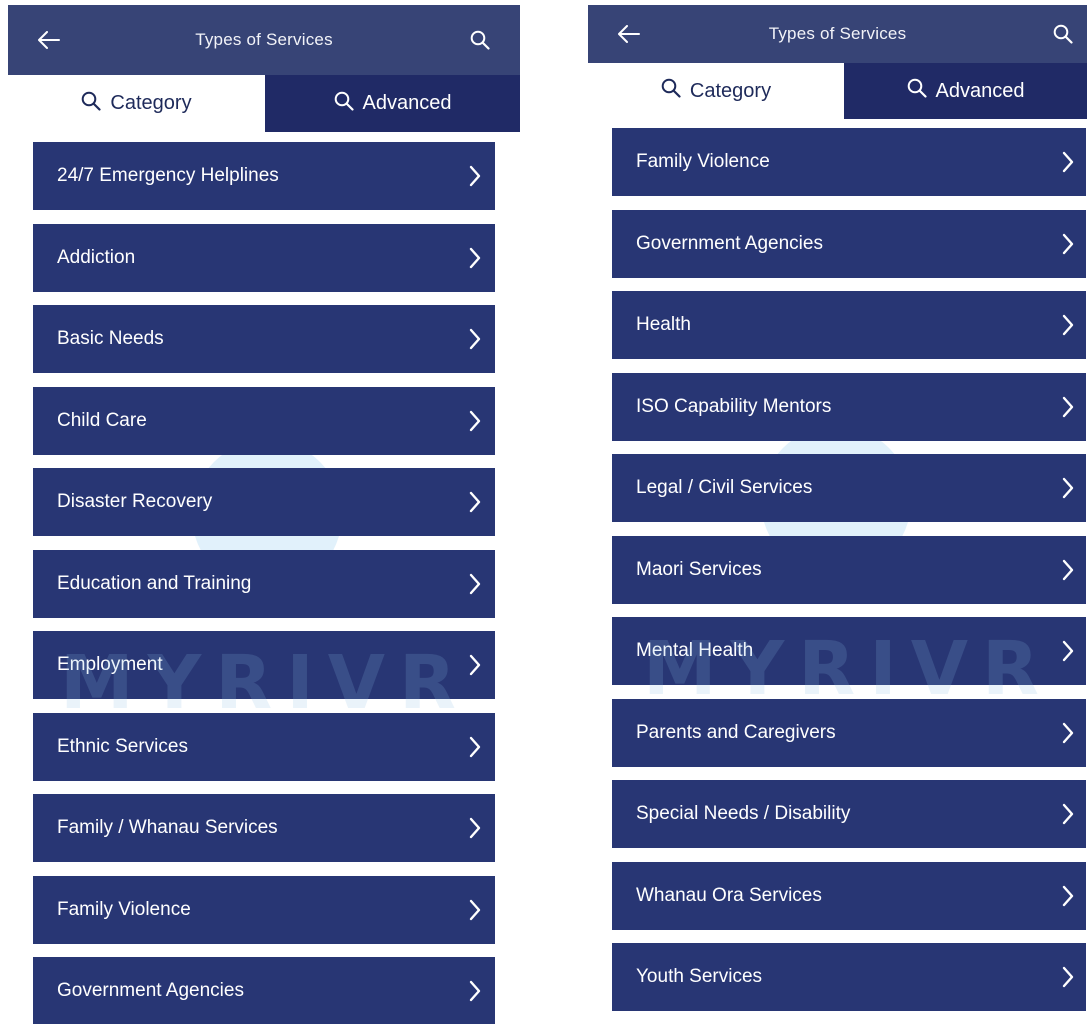  Describe the element at coordinates (849, 488) in the screenshot. I see `list-item: Legal / Civil Services` at that location.